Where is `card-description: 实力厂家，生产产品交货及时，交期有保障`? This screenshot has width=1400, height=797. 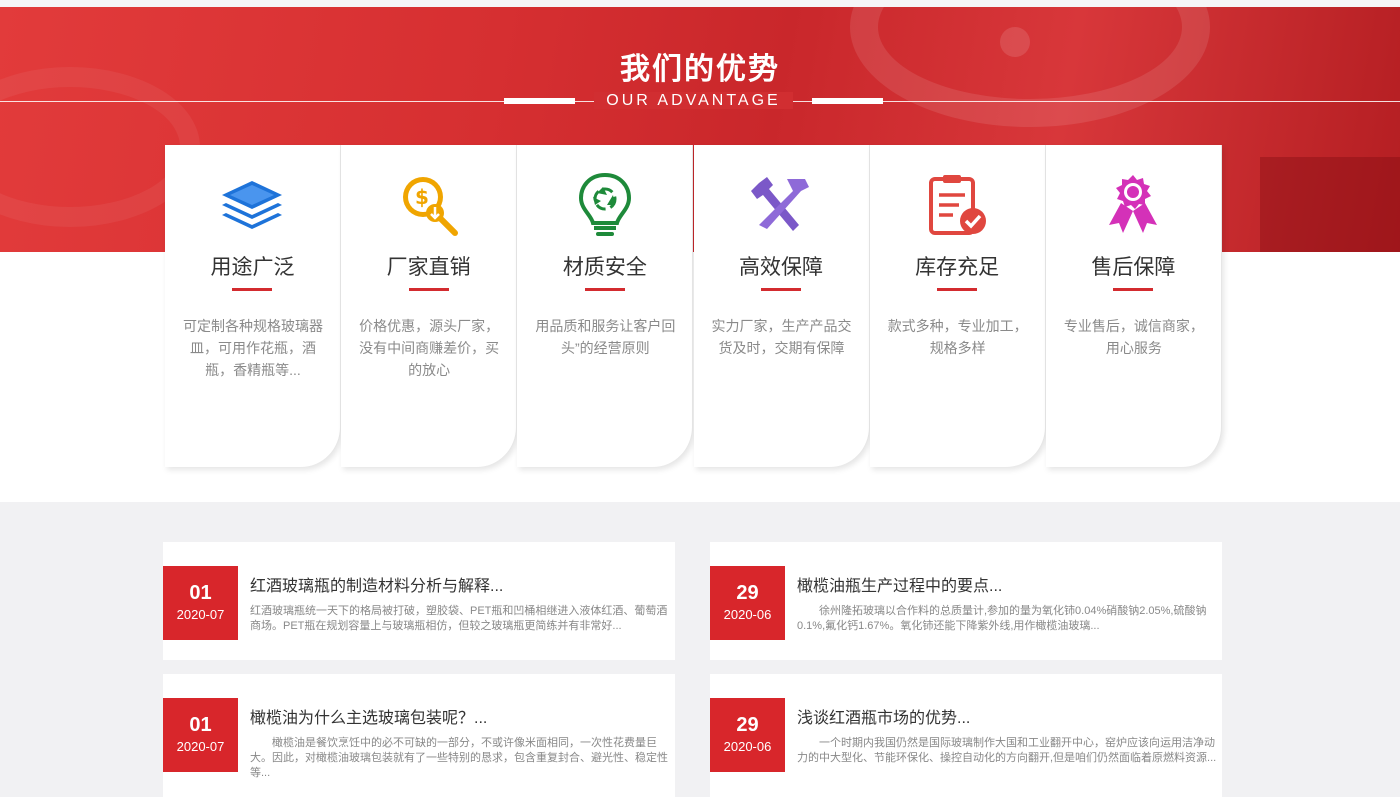 card-description: 实力厂家，生产产品交货及时，交期有保障 is located at coordinates (781, 337).